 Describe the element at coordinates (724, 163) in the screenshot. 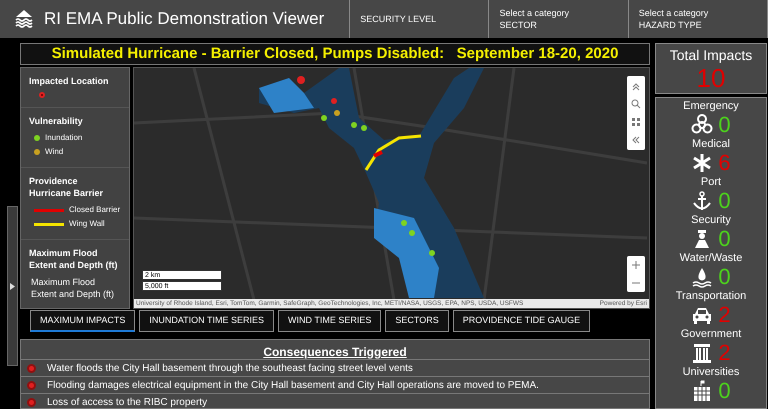

I see `sector-count: 6` at that location.